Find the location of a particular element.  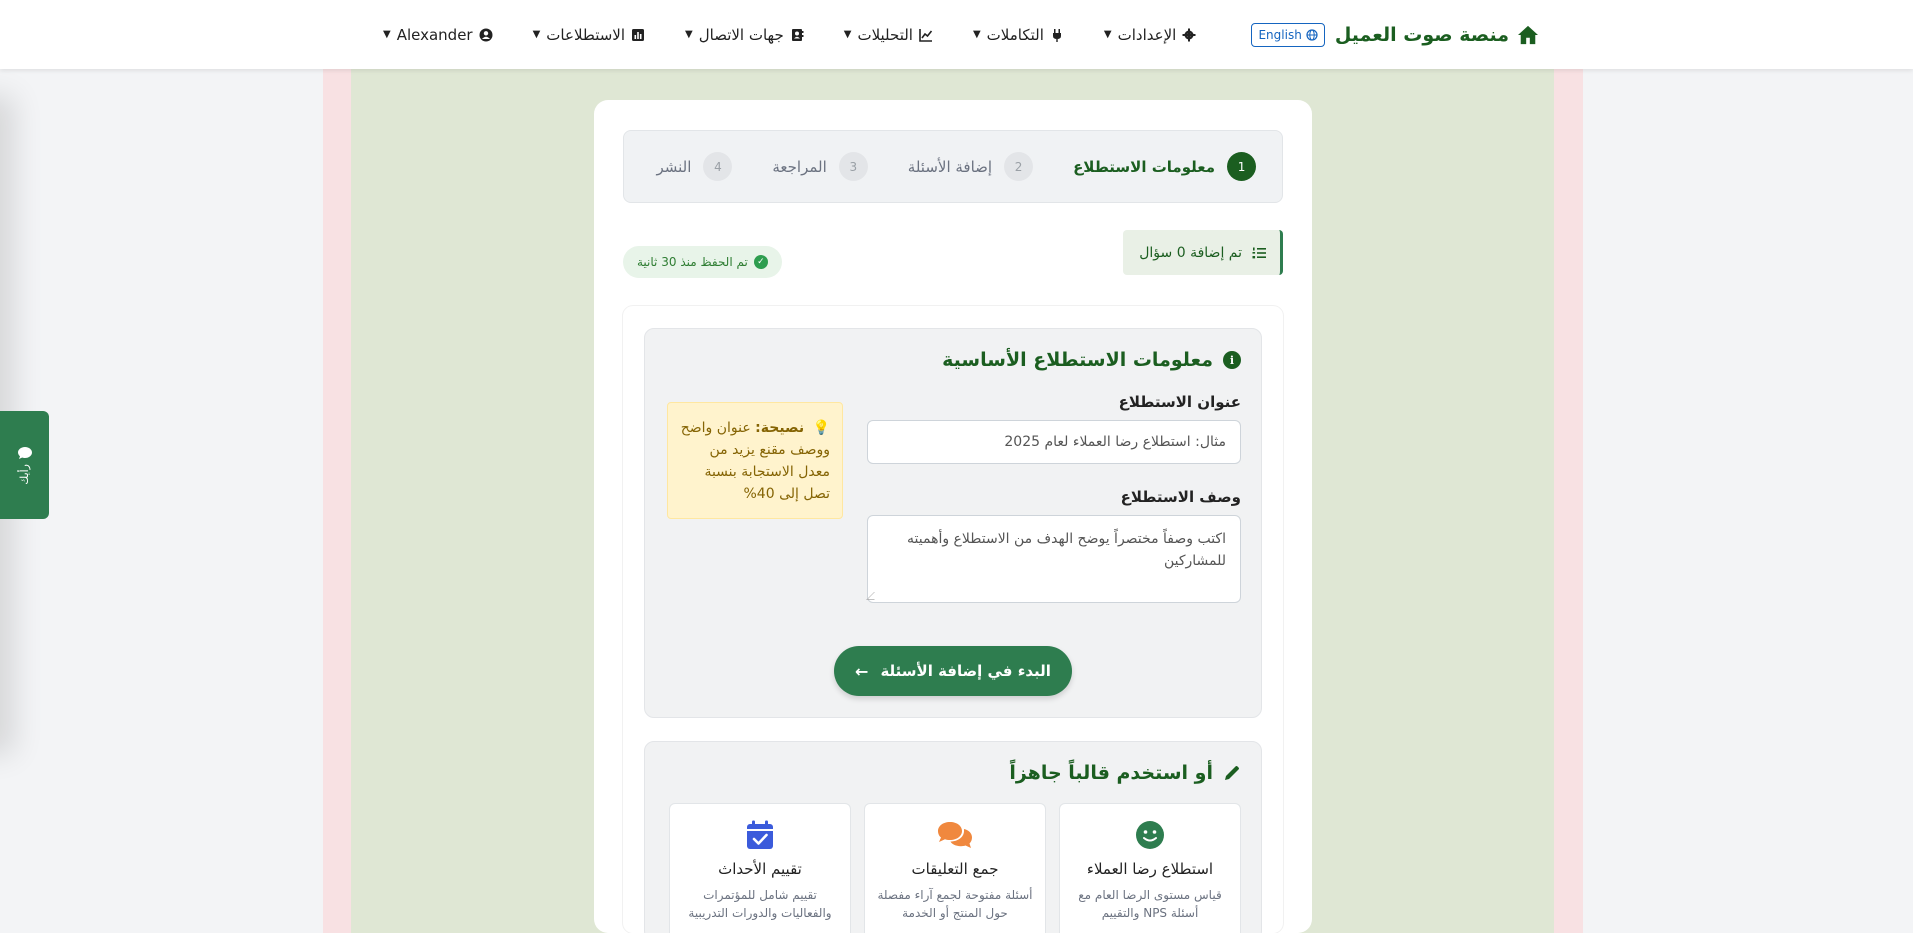

brand-name: منصة صوت العميل is located at coordinates (1421, 34).